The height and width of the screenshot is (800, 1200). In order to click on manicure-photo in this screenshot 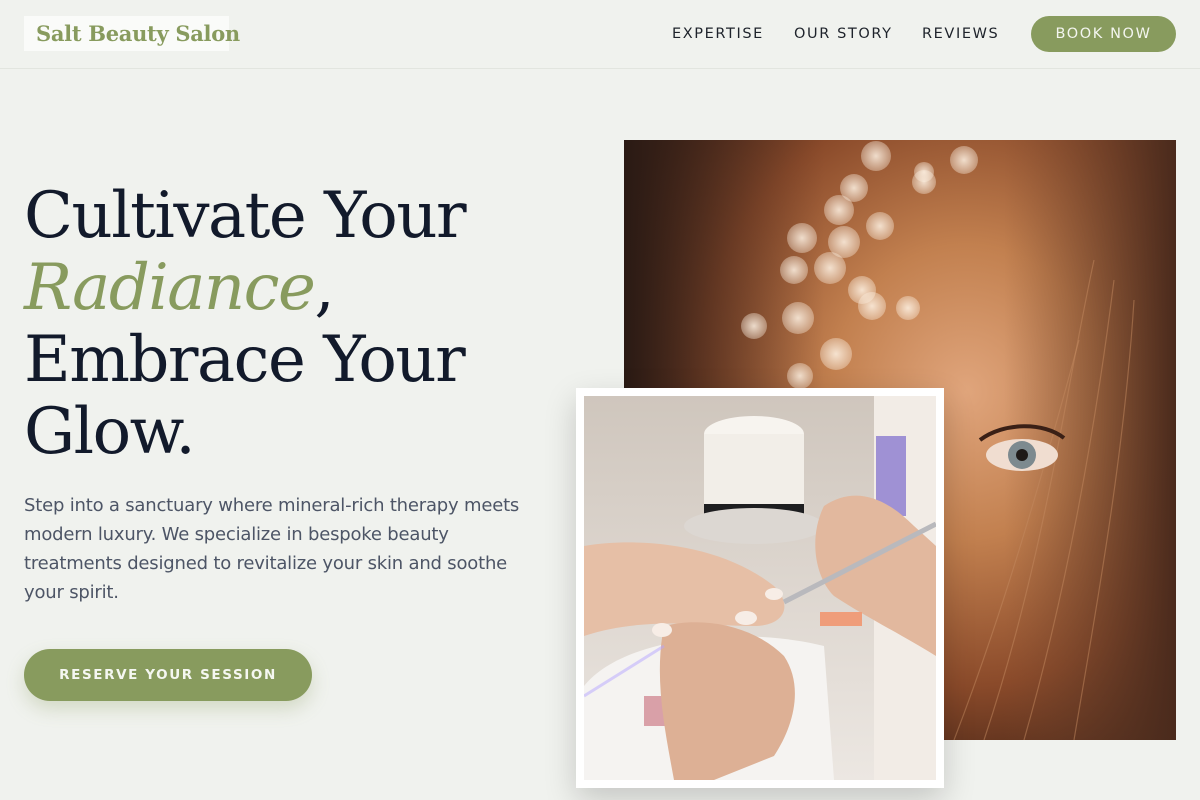, I will do `click(760, 588)`.